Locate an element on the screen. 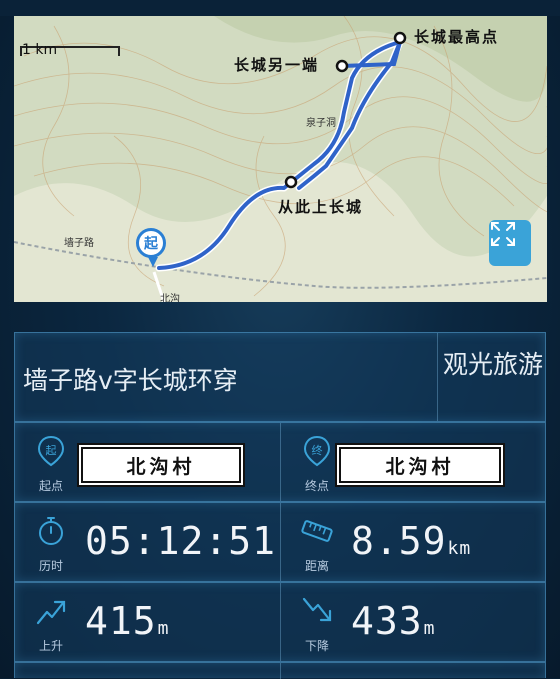  ascent-value: 415 is located at coordinates (121, 621).